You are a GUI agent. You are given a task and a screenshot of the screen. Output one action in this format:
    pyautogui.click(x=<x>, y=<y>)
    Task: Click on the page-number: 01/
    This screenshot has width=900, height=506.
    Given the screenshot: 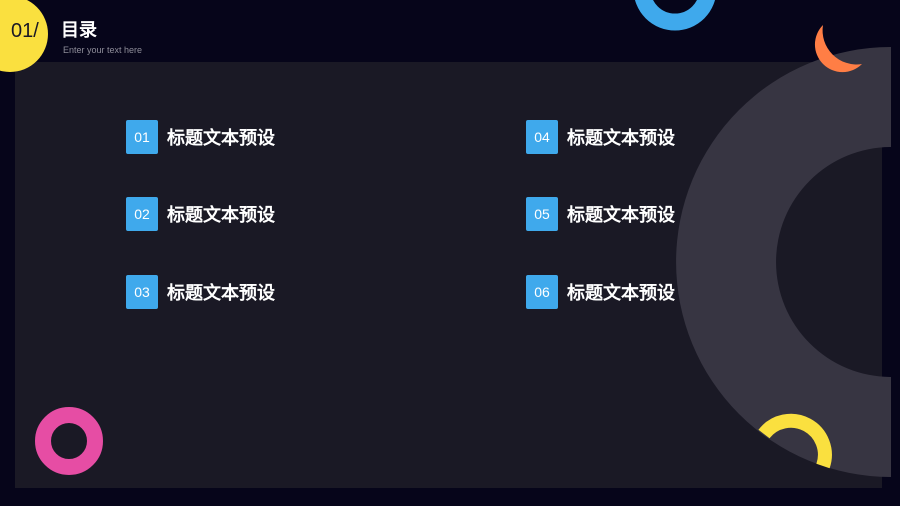 What is the action you would take?
    pyautogui.click(x=25, y=31)
    